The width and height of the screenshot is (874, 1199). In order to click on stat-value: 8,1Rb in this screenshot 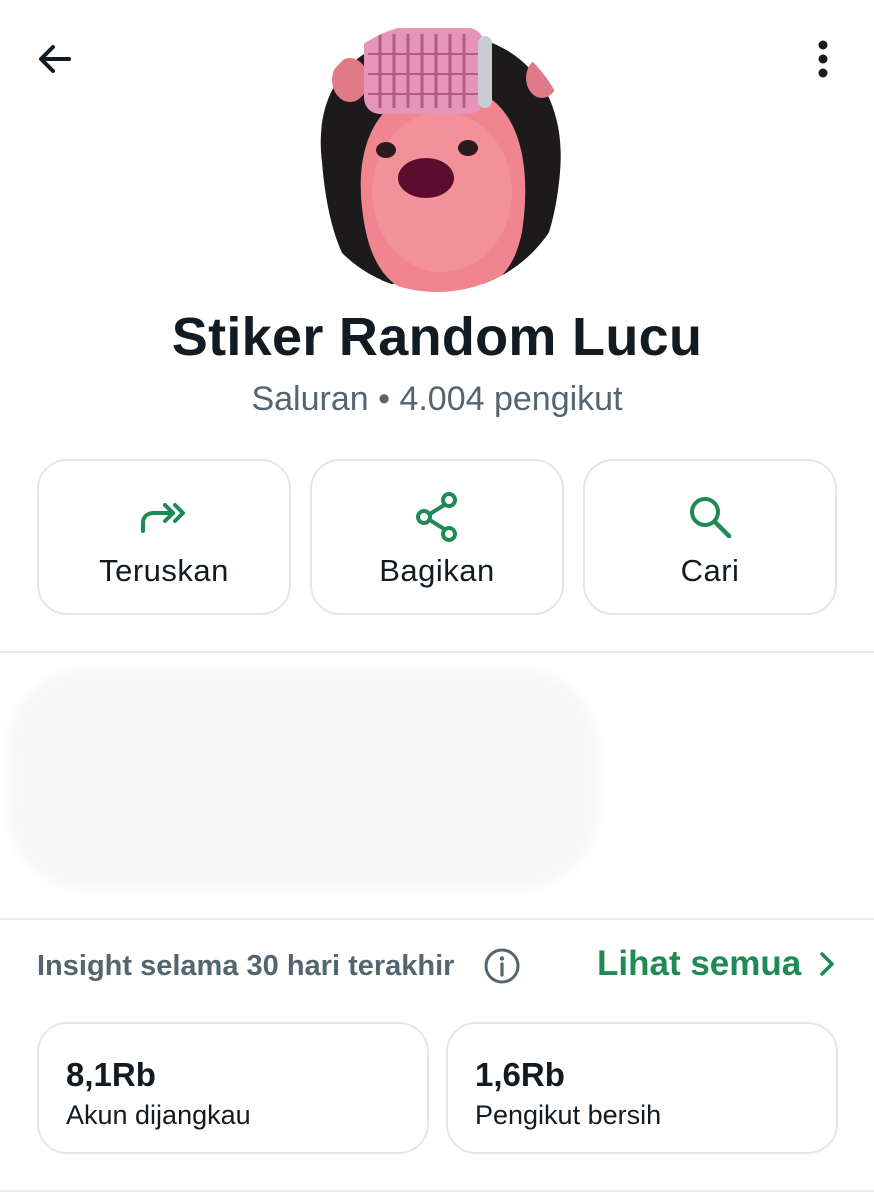, I will do `click(111, 1074)`.